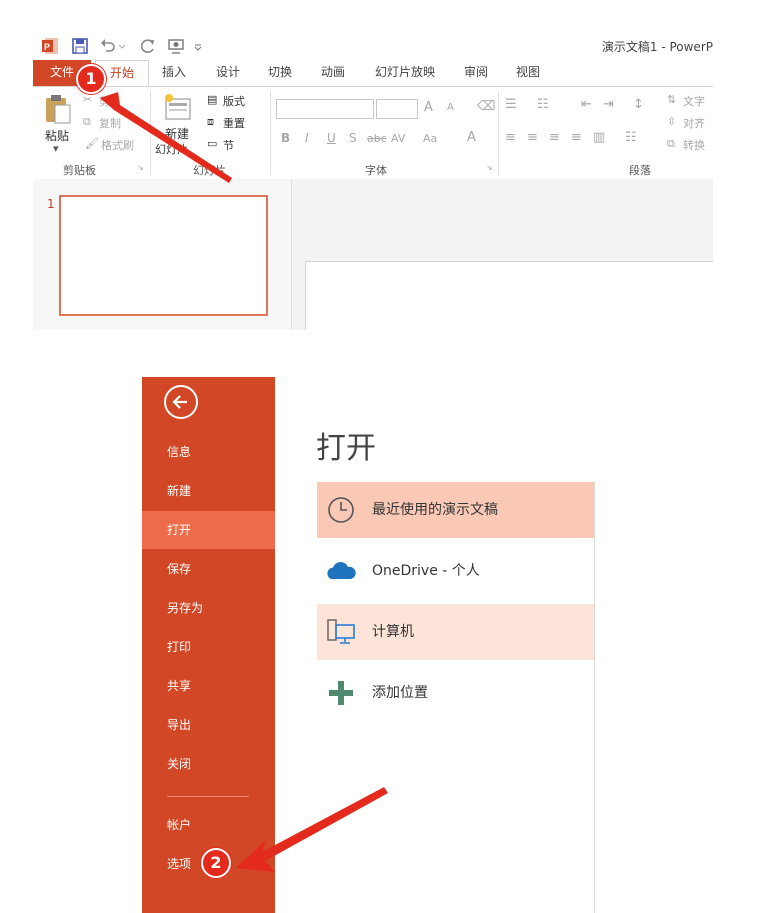  What do you see at coordinates (471, 137) in the screenshot?
I see `font-color-button: A` at bounding box center [471, 137].